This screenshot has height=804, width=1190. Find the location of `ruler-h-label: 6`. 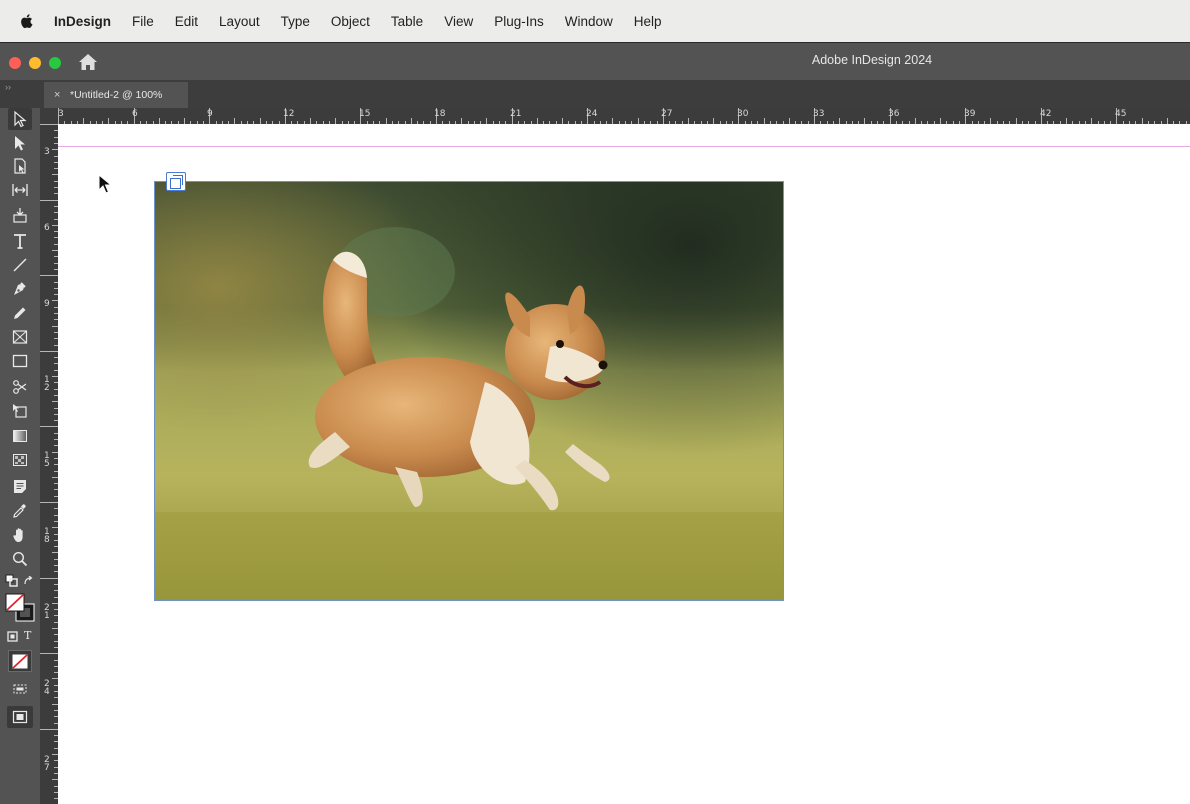

ruler-h-label: 6 is located at coordinates (135, 114).